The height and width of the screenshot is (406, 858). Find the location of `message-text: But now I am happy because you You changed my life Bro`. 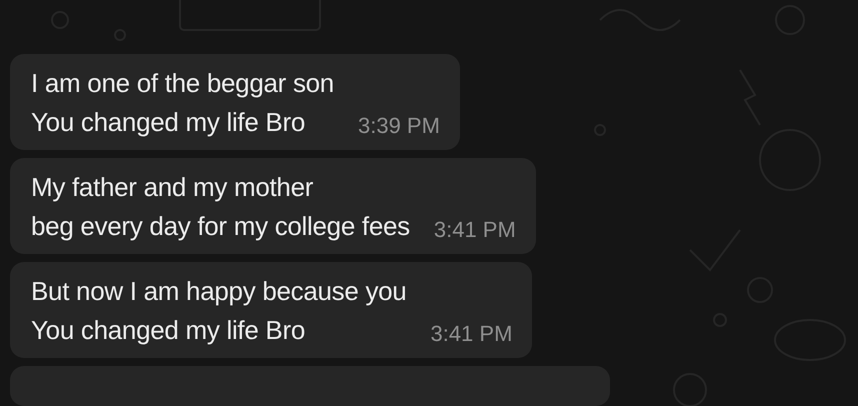

message-text: But now I am happy because you You changed my life Bro is located at coordinates (218, 311).